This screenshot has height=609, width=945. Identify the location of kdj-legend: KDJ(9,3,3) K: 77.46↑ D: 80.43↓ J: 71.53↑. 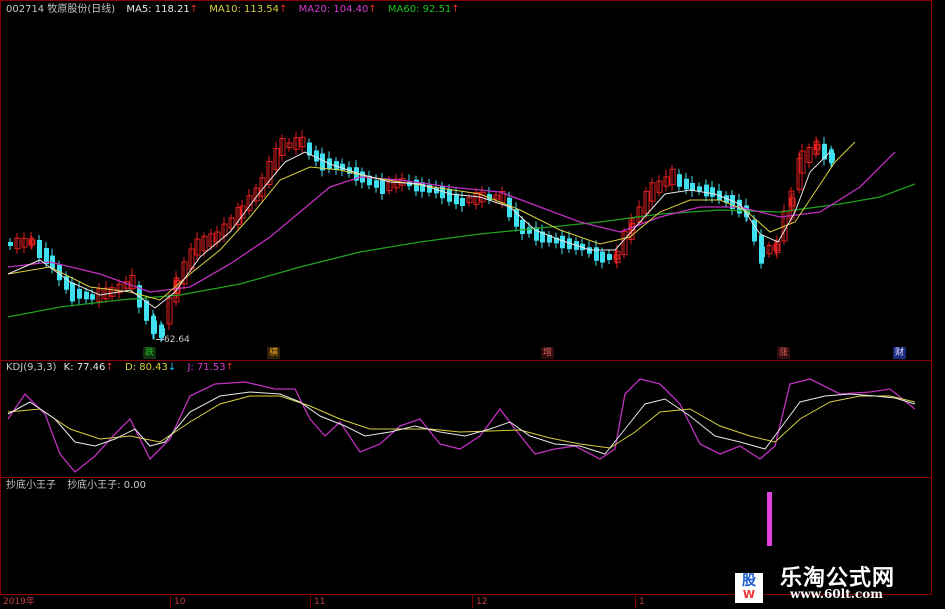
(124, 368).